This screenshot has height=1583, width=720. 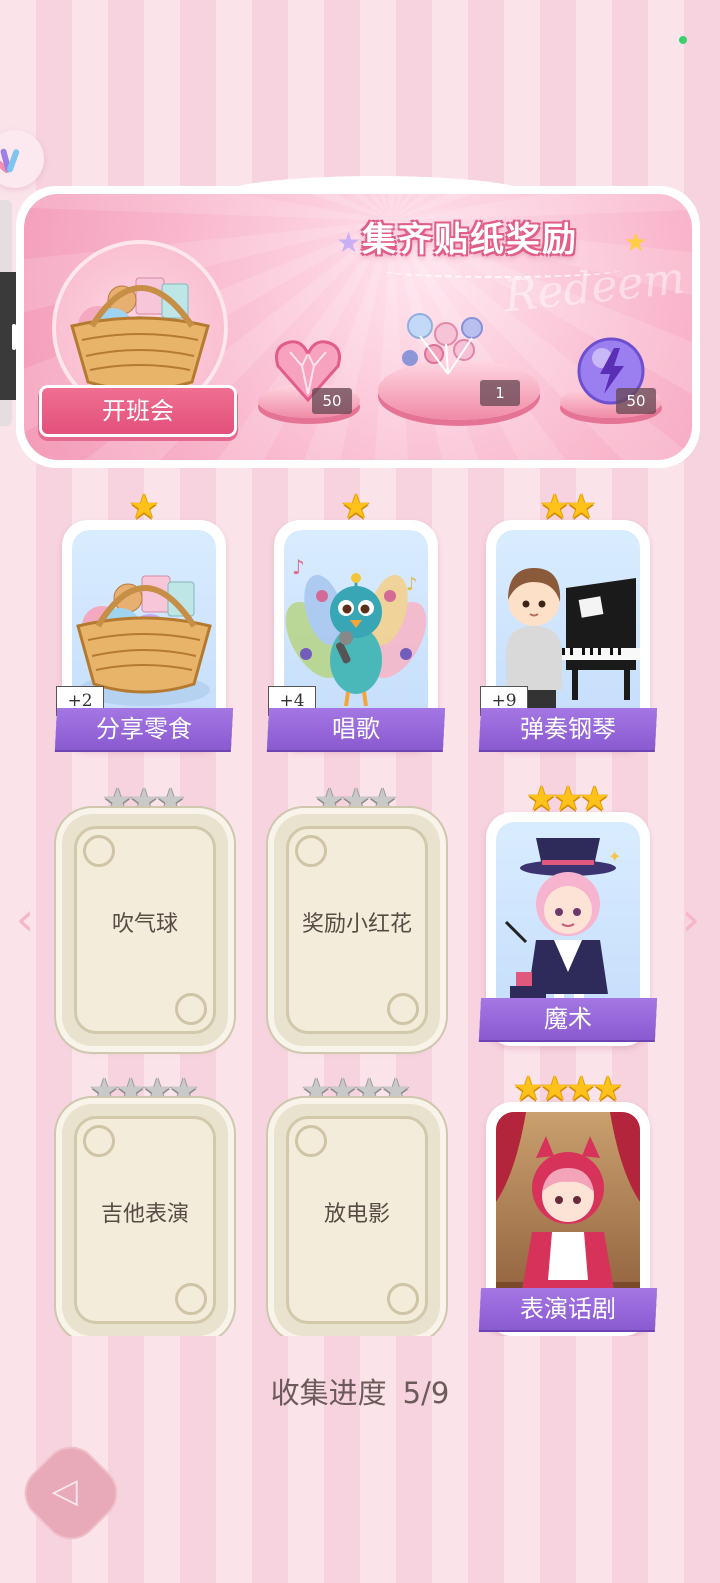 What do you see at coordinates (636, 401) in the screenshot?
I see `reward-count-3: 50` at bounding box center [636, 401].